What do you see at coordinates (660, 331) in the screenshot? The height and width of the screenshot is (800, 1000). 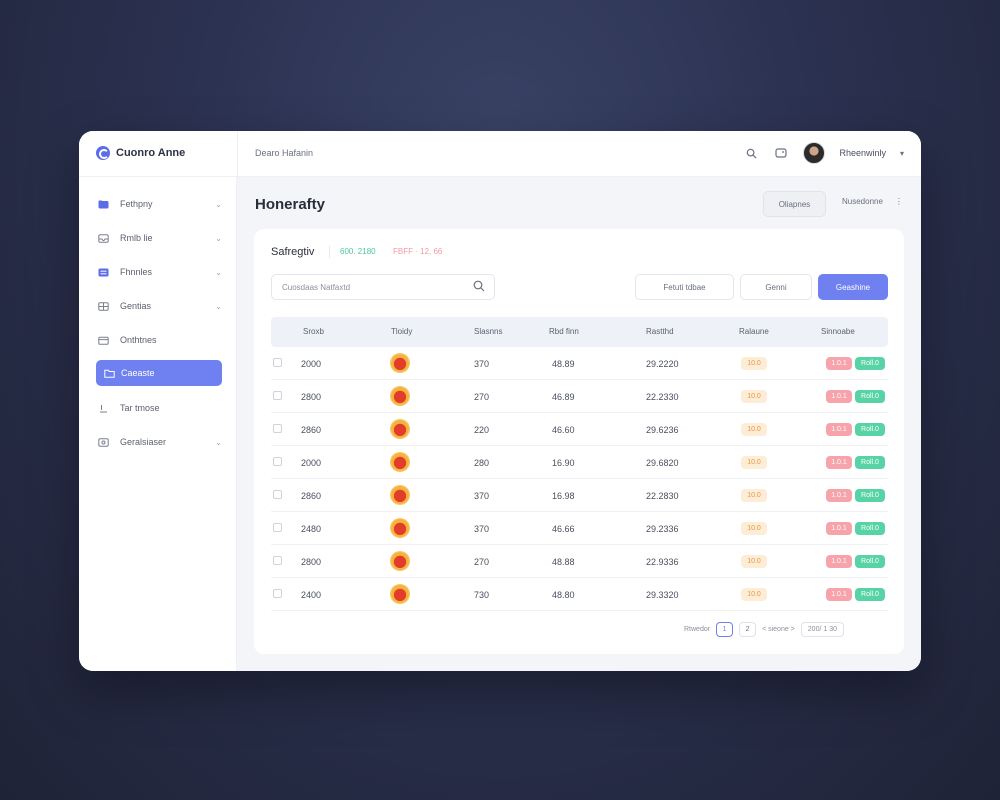 I see `column-header: Rastthd` at bounding box center [660, 331].